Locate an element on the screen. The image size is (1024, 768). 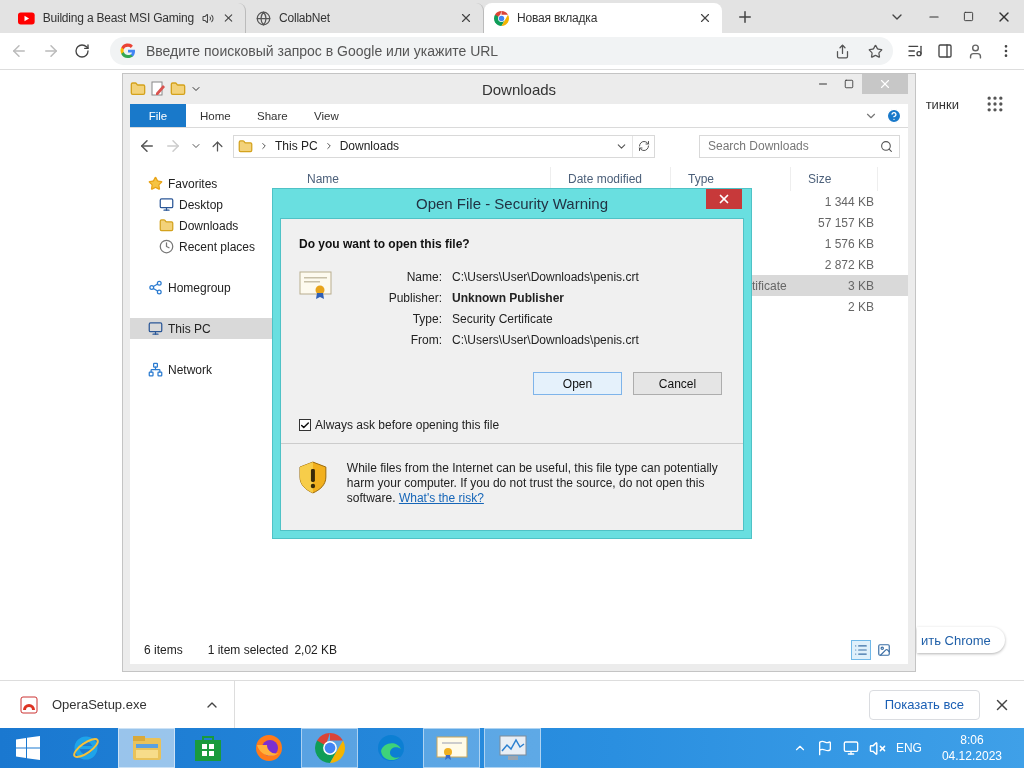
apps-grid-icon is located at coordinates (995, 104).